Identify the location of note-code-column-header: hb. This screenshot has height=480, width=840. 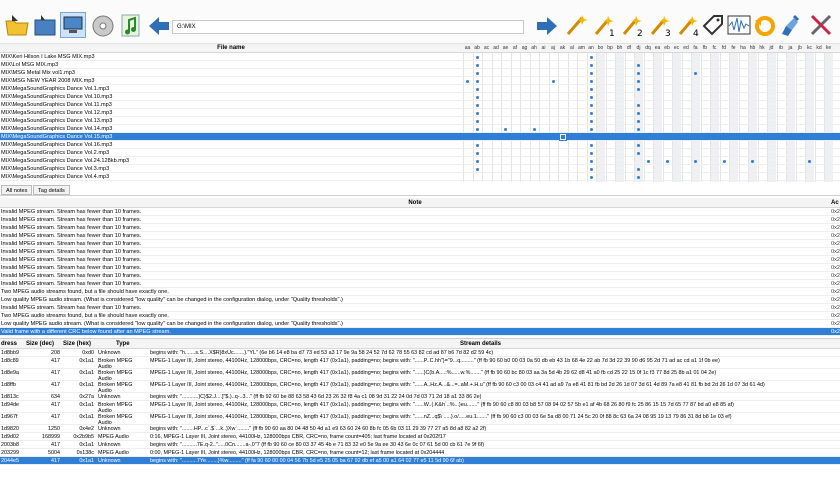
(752, 48).